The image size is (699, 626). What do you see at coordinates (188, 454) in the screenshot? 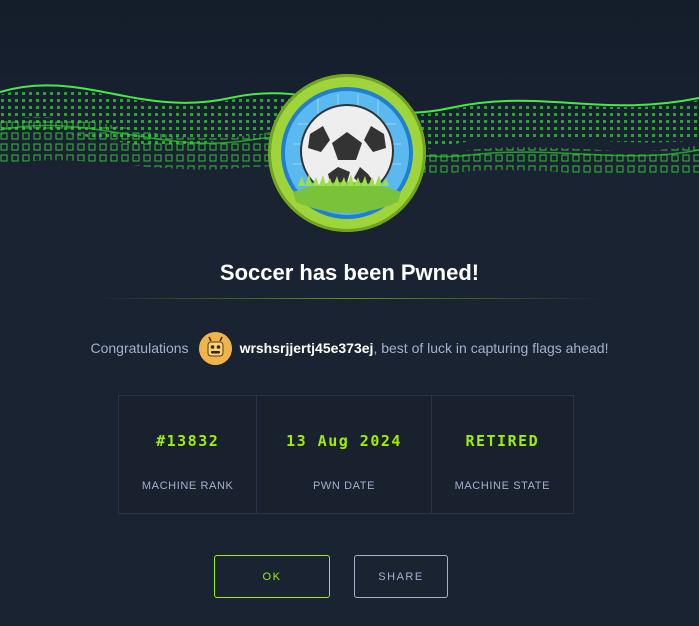
I see `stat-machine-rank: #13832 MACHINE RANK` at bounding box center [188, 454].